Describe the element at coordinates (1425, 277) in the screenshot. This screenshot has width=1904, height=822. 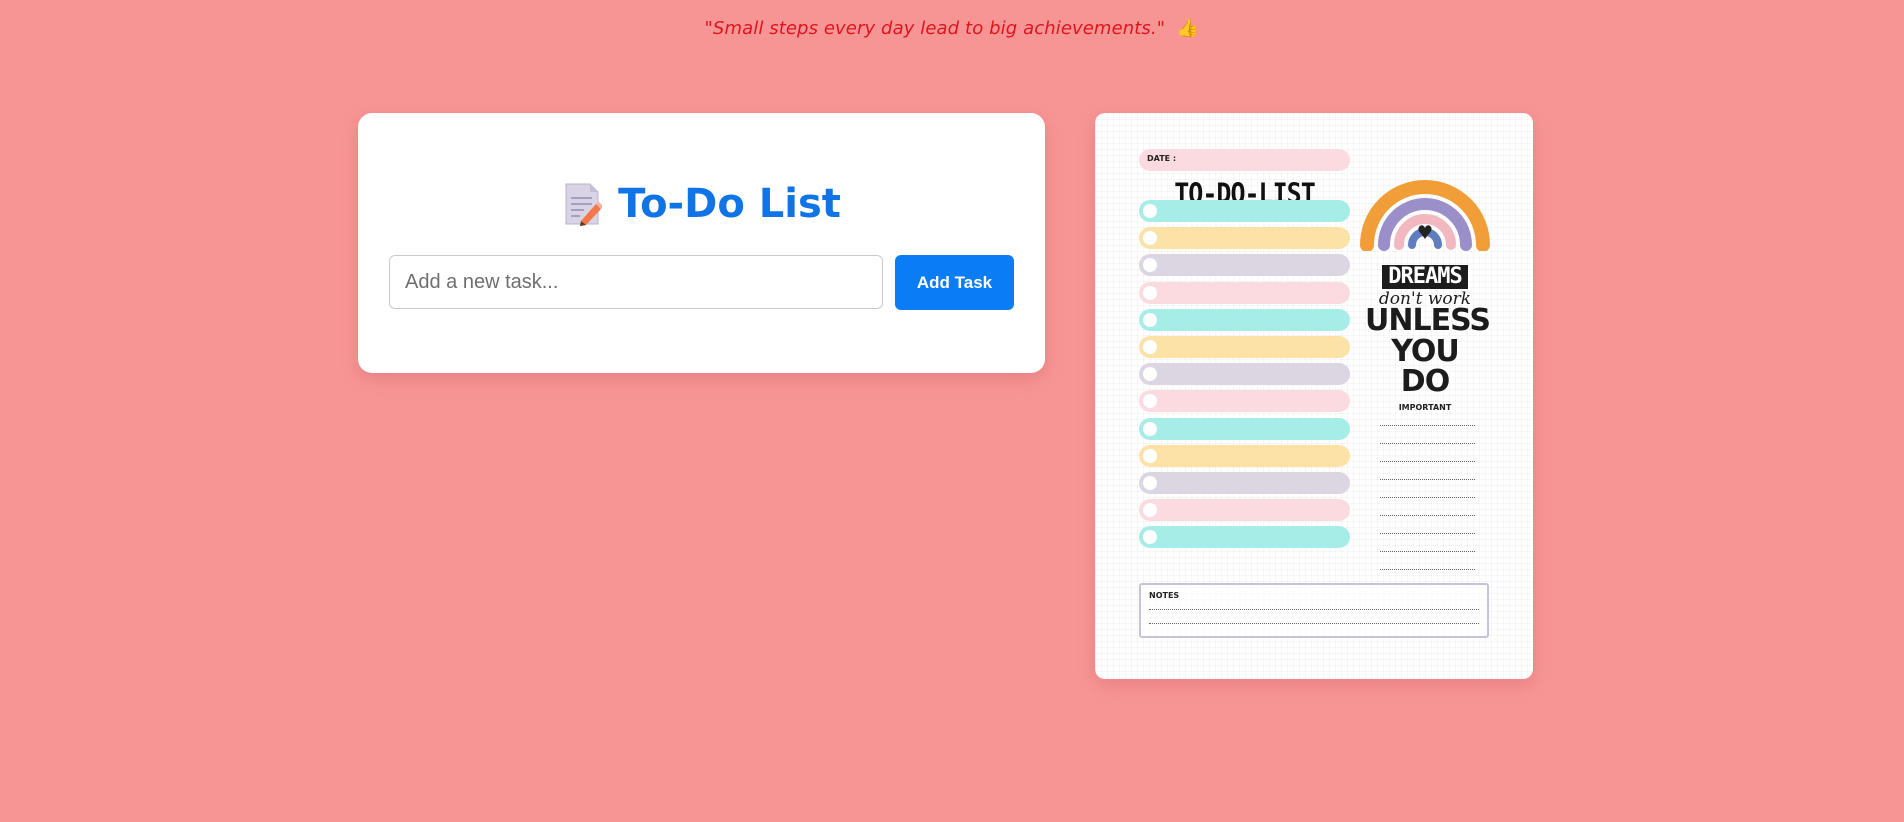
I see `dreams-line-1: DREAMS` at that location.